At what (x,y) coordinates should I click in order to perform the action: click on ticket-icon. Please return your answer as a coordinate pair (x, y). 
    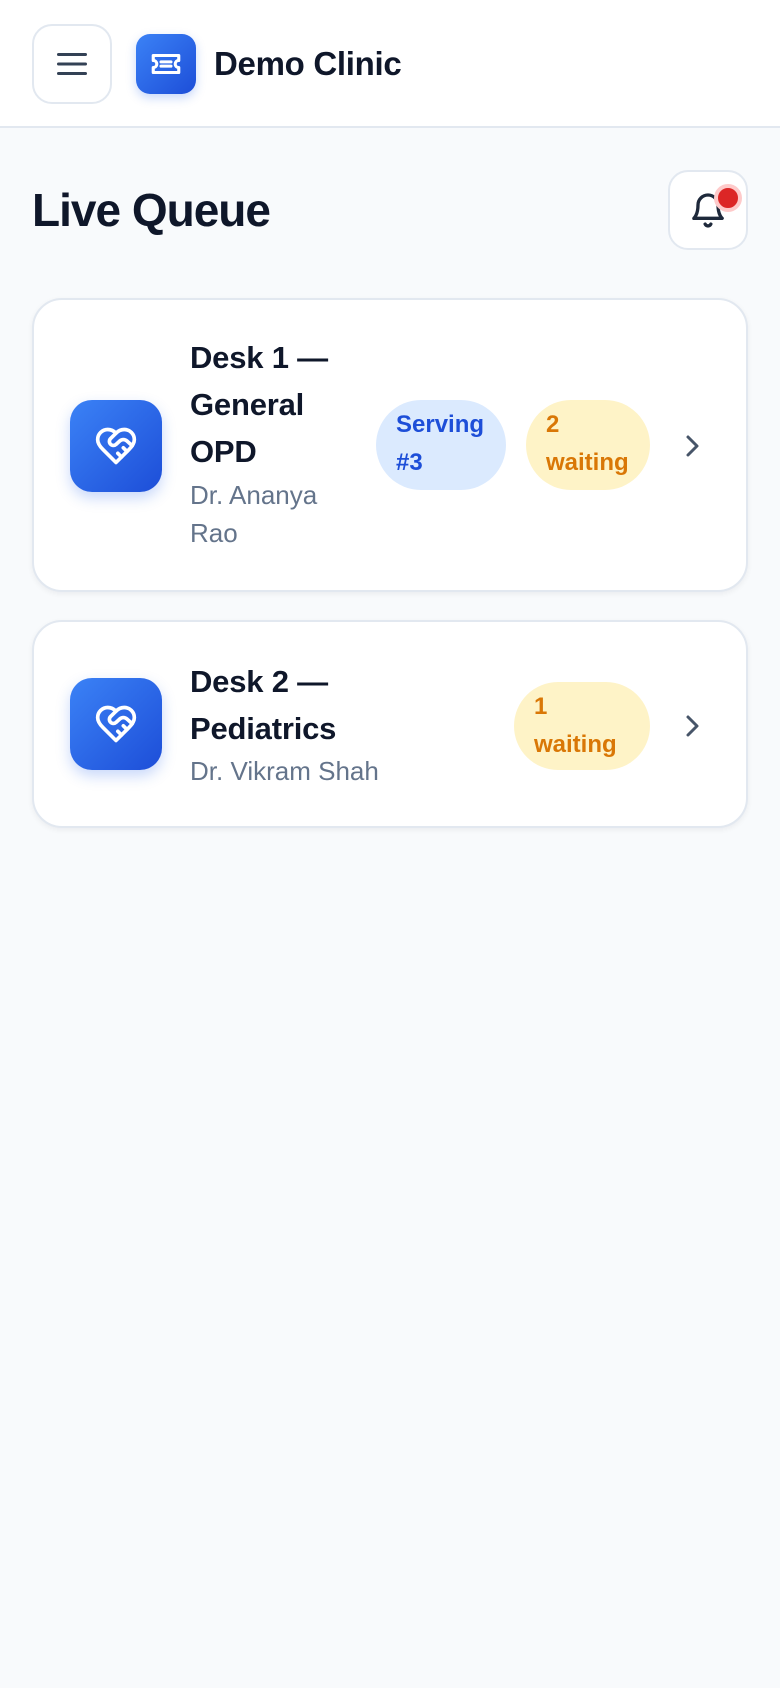
    Looking at the image, I should click on (166, 64).